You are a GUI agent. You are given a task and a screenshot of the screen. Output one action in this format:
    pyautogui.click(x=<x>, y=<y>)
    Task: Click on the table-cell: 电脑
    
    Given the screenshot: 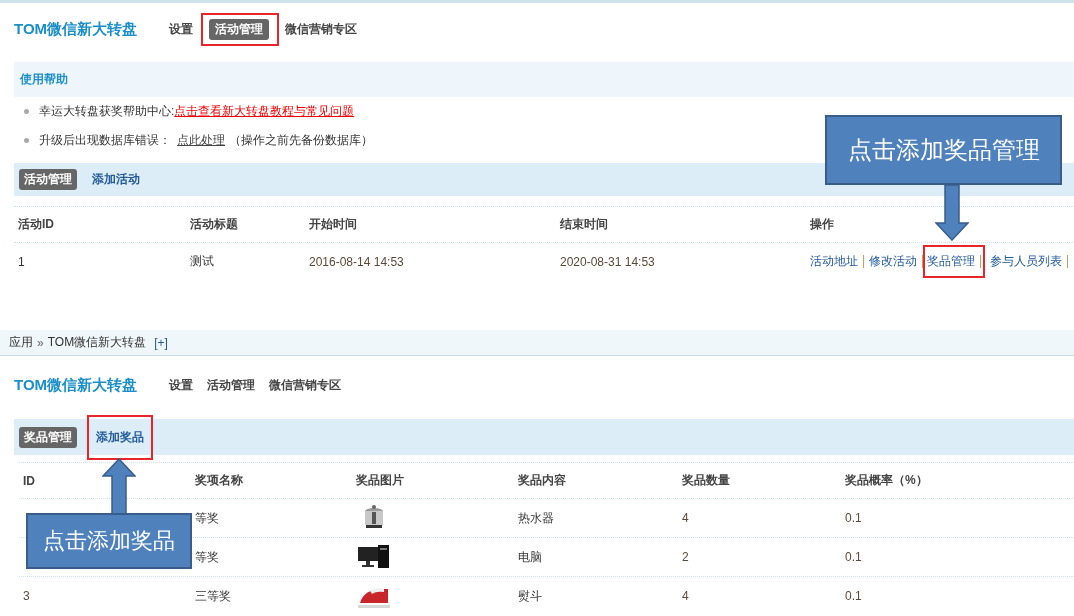 What is the action you would take?
    pyautogui.click(x=530, y=557)
    